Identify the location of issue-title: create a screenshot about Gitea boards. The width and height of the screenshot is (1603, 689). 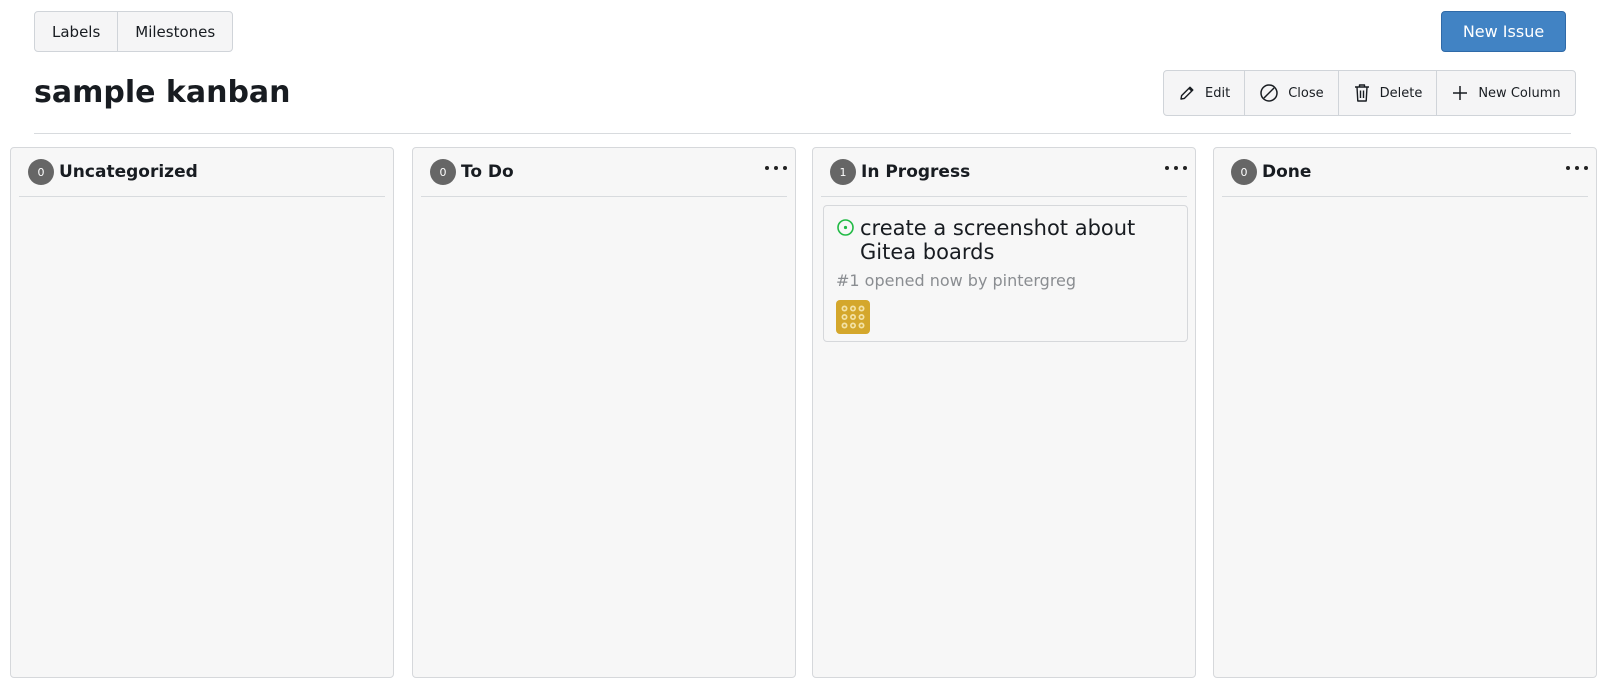
(1010, 240).